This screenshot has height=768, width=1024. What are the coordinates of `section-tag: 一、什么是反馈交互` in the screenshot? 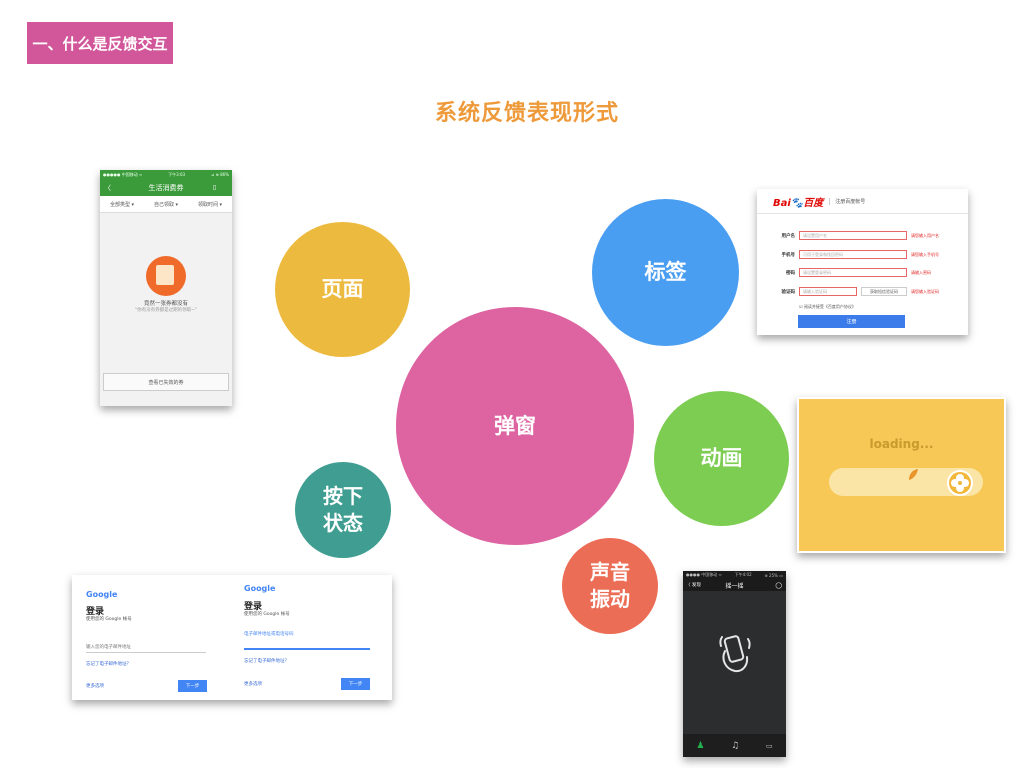 It's located at (100, 43).